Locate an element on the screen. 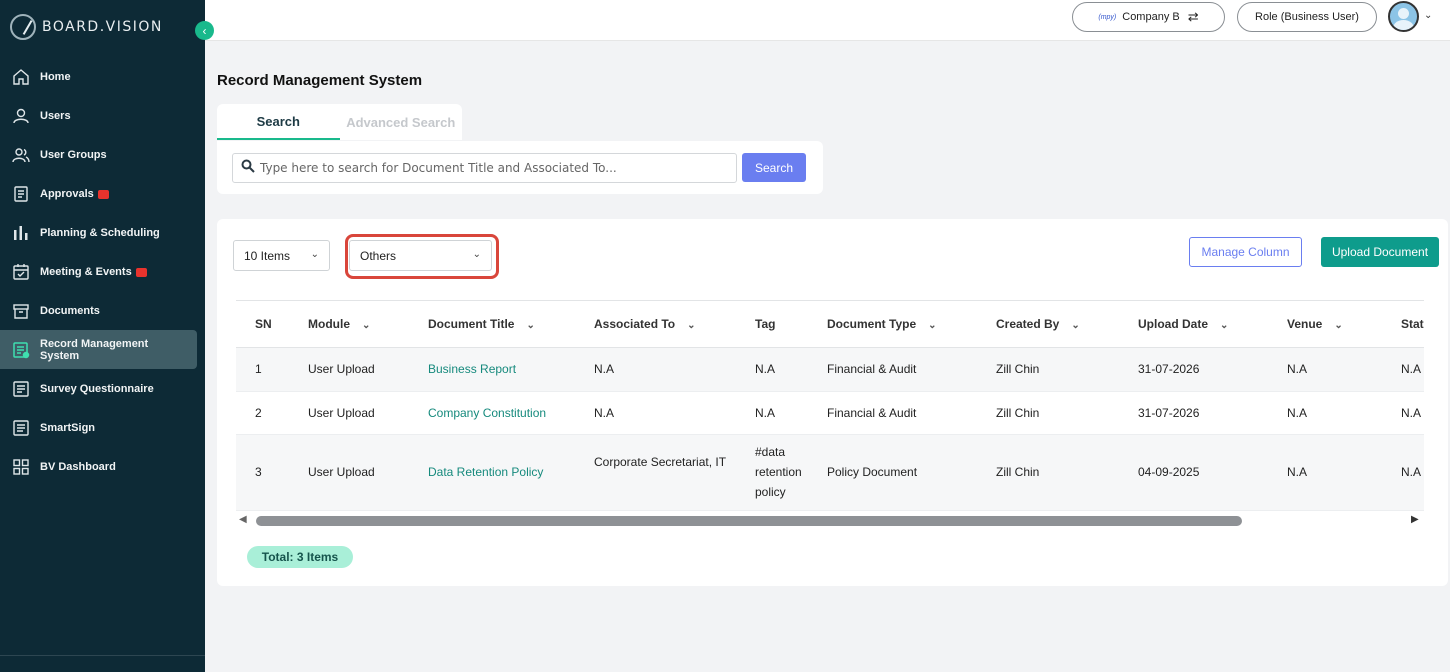 The width and height of the screenshot is (1450, 672). column-header-document-title: Document Title ⌄ is located at coordinates (481, 324).